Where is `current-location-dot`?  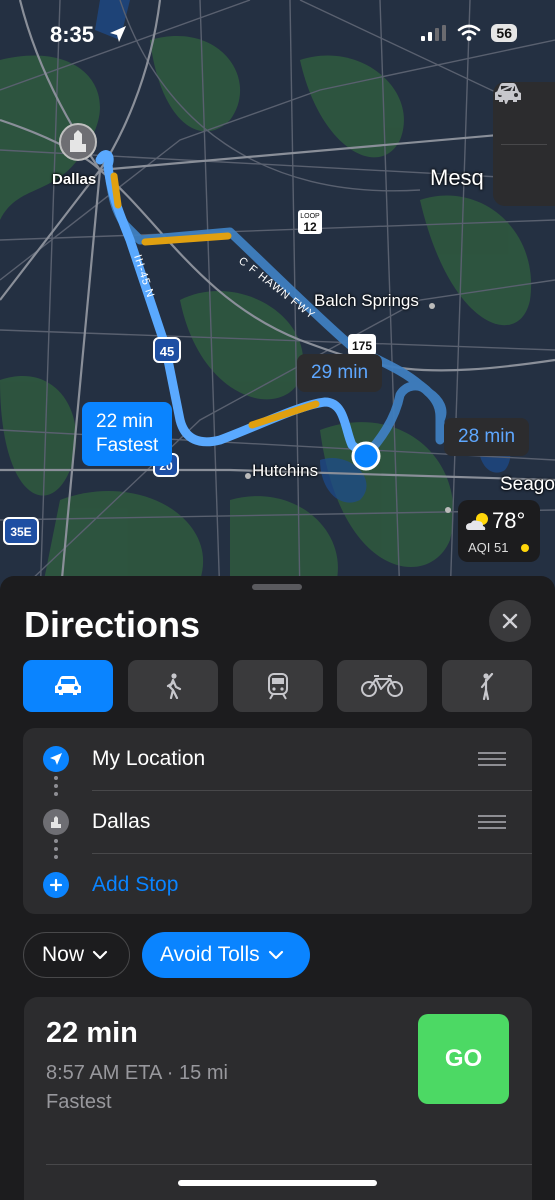
current-location-dot is located at coordinates (366, 456).